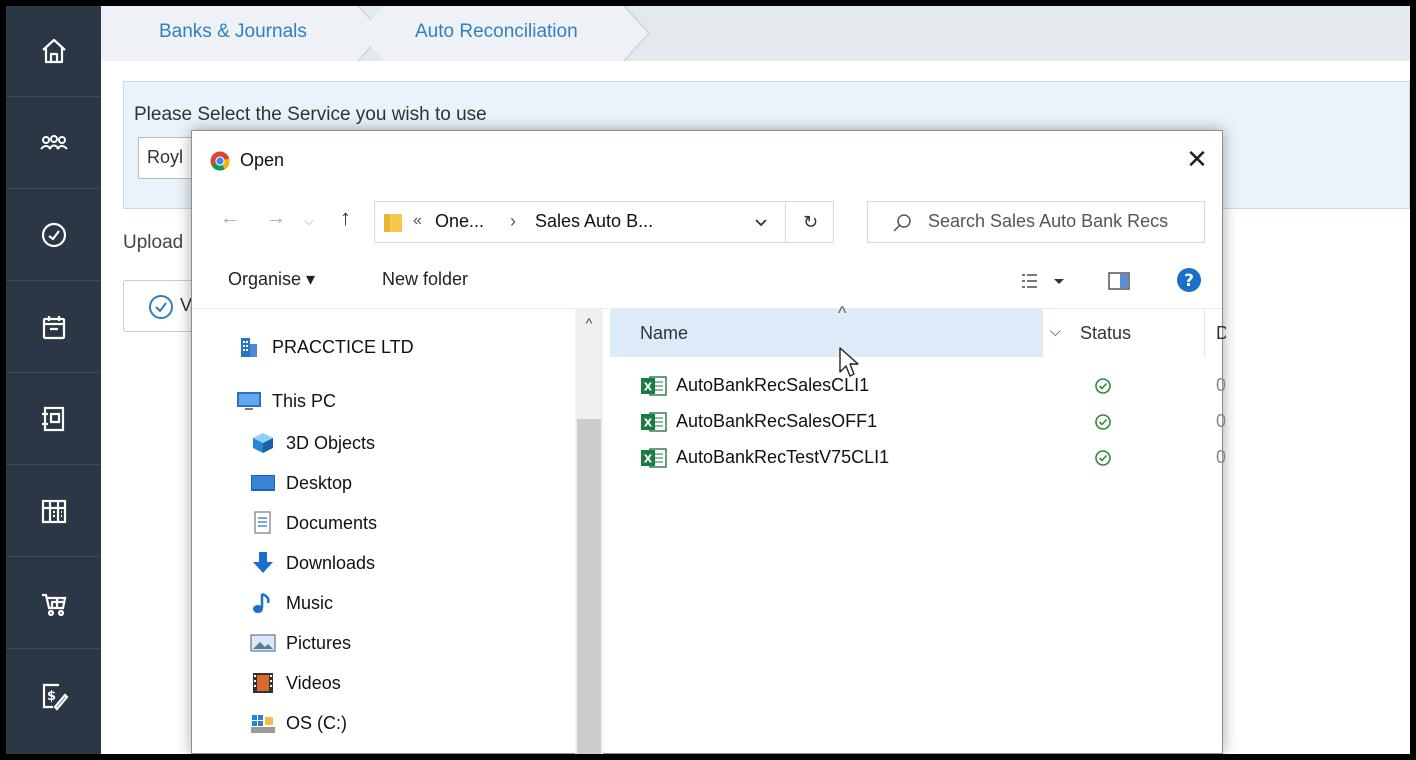 The image size is (1416, 760). Describe the element at coordinates (220, 161) in the screenshot. I see `chrome-icon` at that location.